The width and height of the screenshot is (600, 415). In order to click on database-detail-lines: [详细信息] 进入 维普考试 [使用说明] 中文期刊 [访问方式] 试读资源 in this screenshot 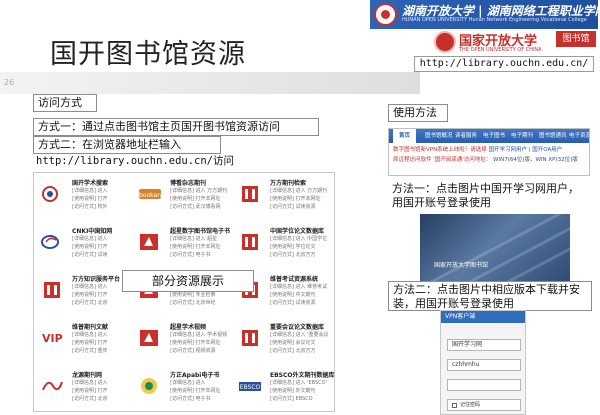, I will do `click(301, 295)`.